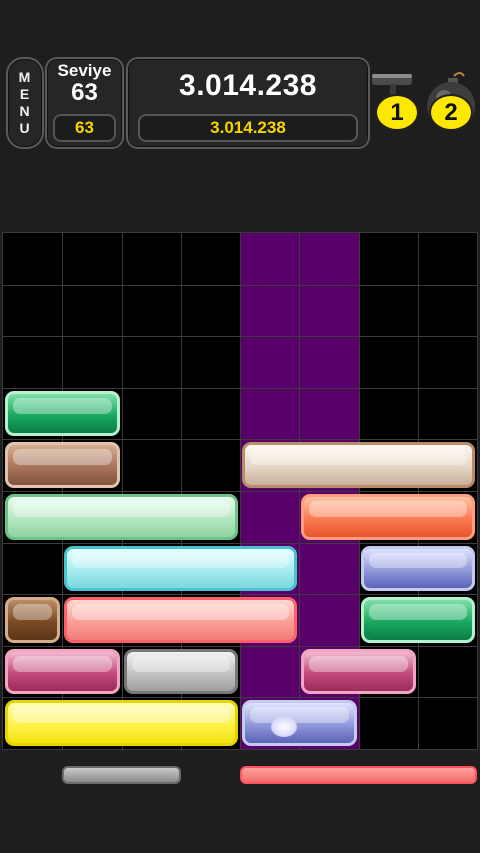 Image resolution: width=480 pixels, height=853 pixels. What do you see at coordinates (248, 85) in the screenshot?
I see `score-value: 3.014.238` at bounding box center [248, 85].